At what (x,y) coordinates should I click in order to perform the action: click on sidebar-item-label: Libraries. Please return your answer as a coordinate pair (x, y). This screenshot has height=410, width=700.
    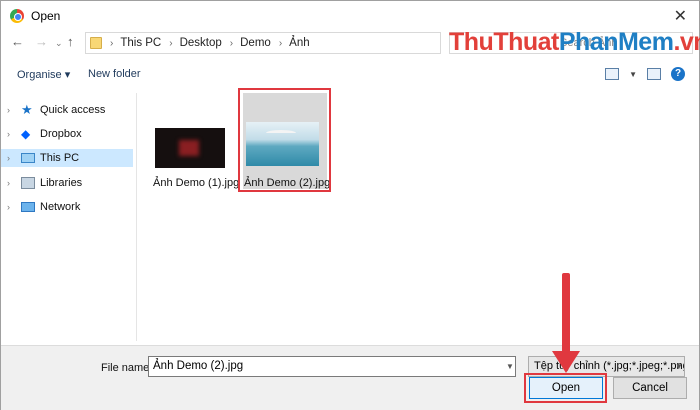
    Looking at the image, I should click on (61, 183).